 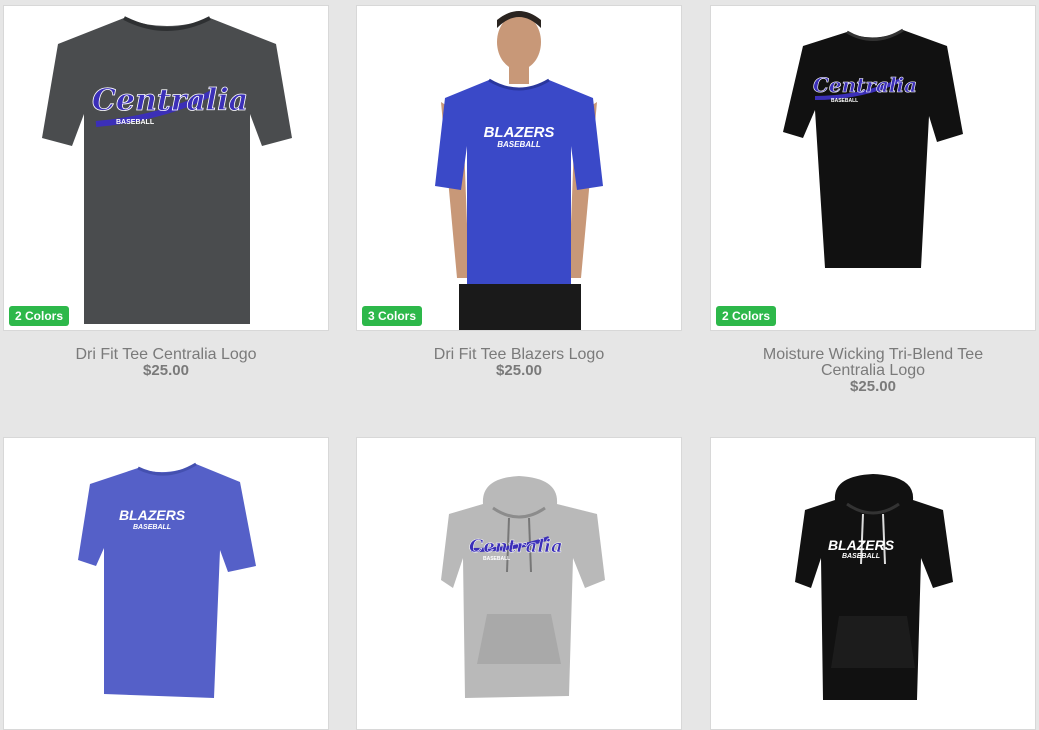 I want to click on product-info: Dri Fit Tee Centralia Logo $25.00, so click(x=166, y=363).